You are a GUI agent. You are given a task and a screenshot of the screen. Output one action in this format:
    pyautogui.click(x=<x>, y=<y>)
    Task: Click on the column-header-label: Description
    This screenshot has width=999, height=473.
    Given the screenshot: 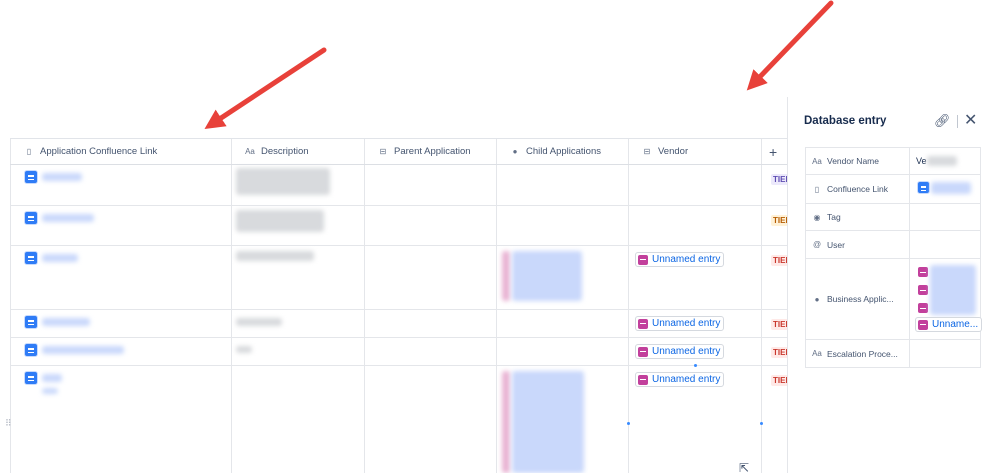 What is the action you would take?
    pyautogui.click(x=285, y=151)
    